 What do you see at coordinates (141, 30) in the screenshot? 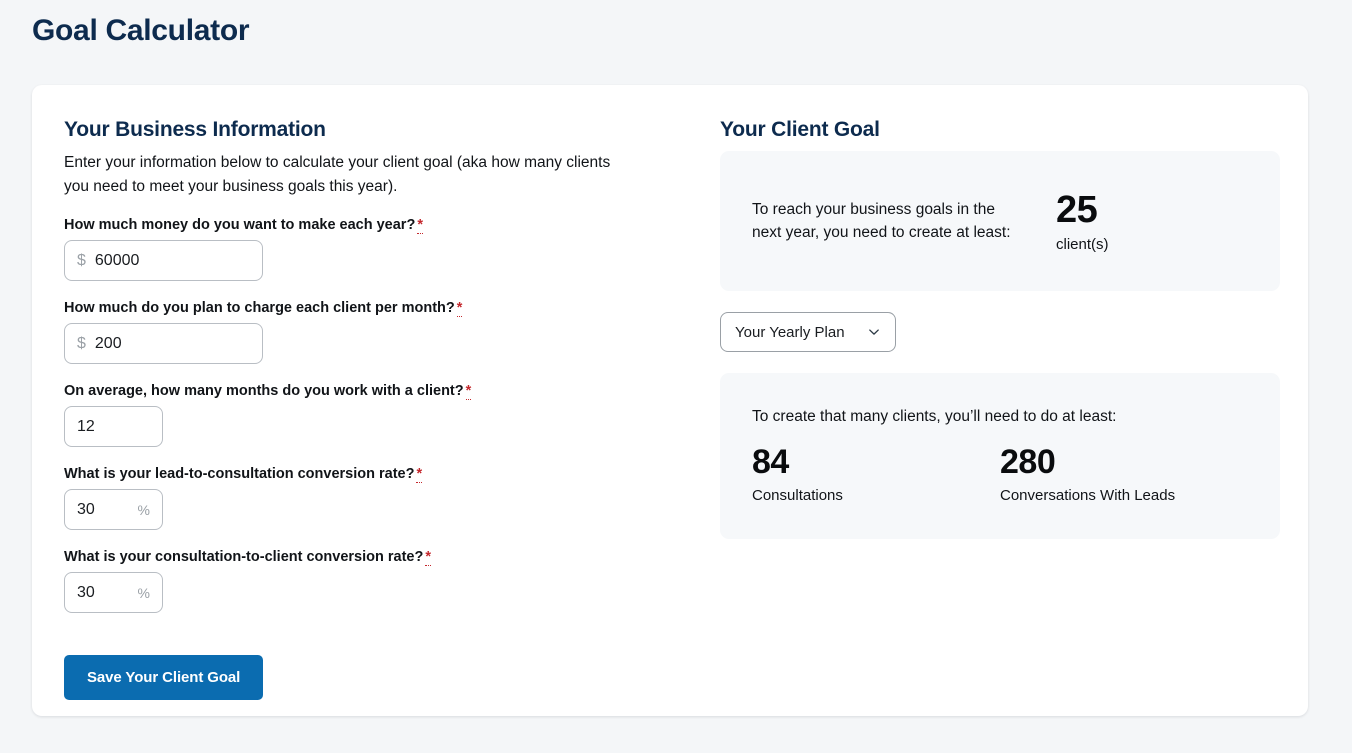
I see `page-title: Goal Calculator` at bounding box center [141, 30].